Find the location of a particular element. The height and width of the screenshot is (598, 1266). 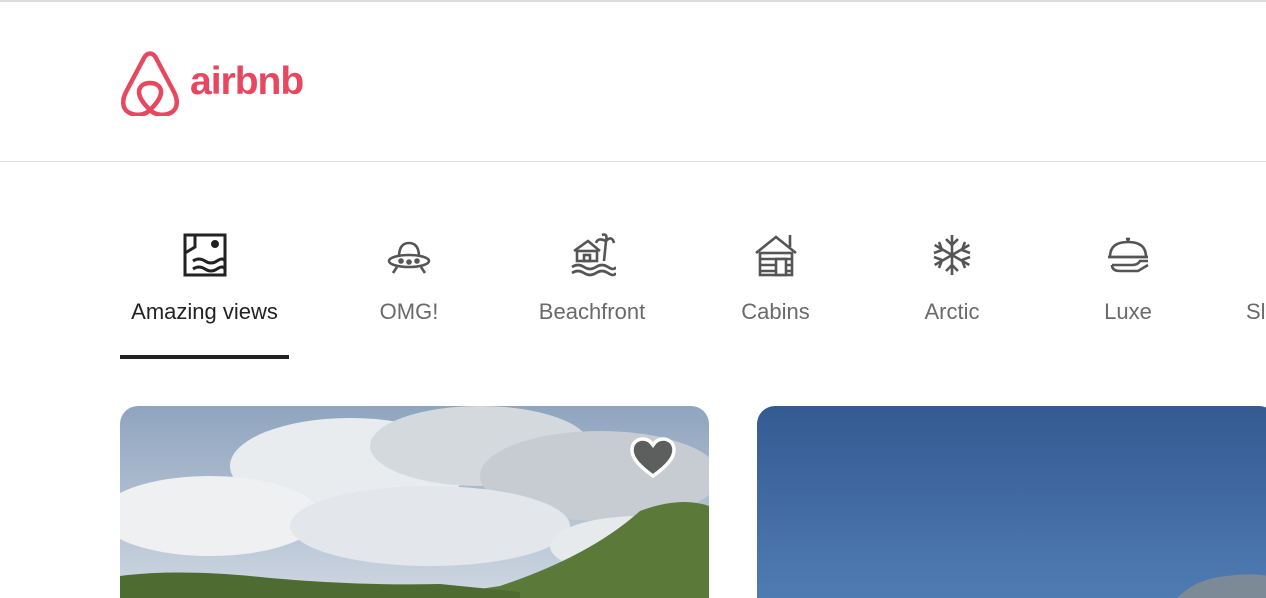

cloche-icon is located at coordinates (1128, 255).